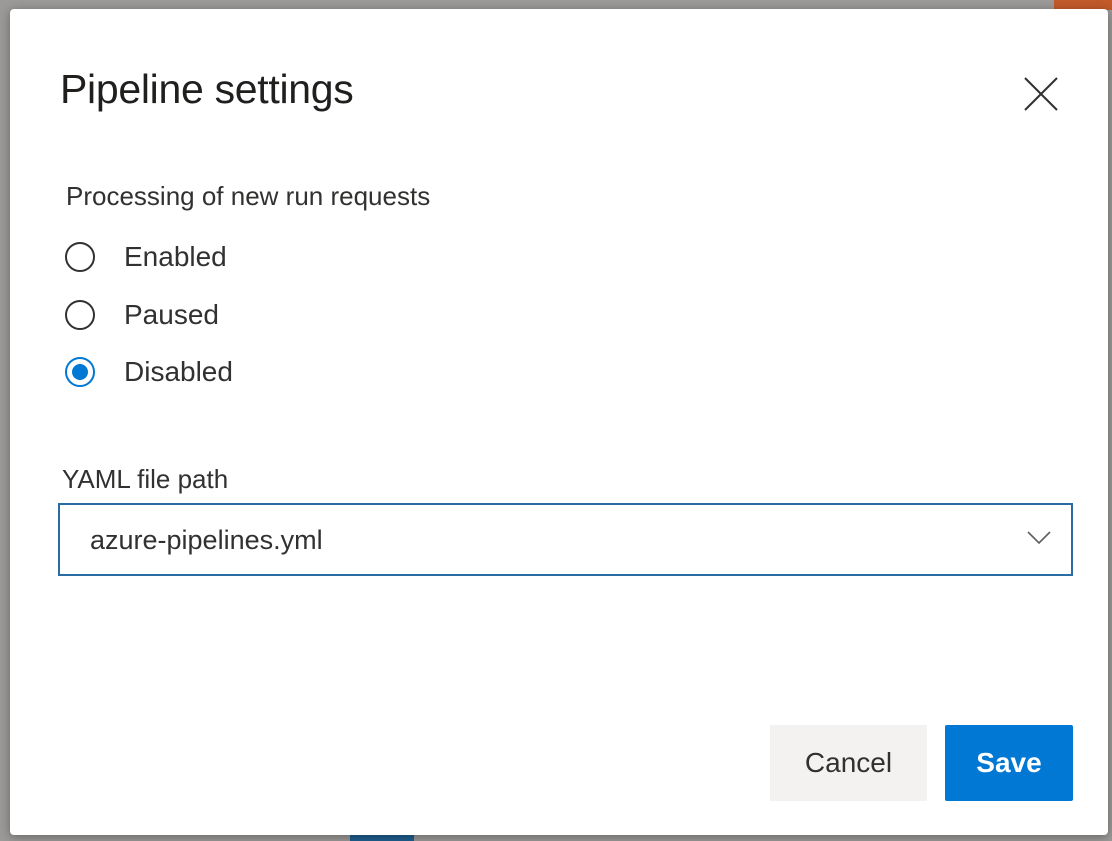 The width and height of the screenshot is (1112, 841). What do you see at coordinates (248, 196) in the screenshot?
I see `processing-label: Processing of new run requests` at bounding box center [248, 196].